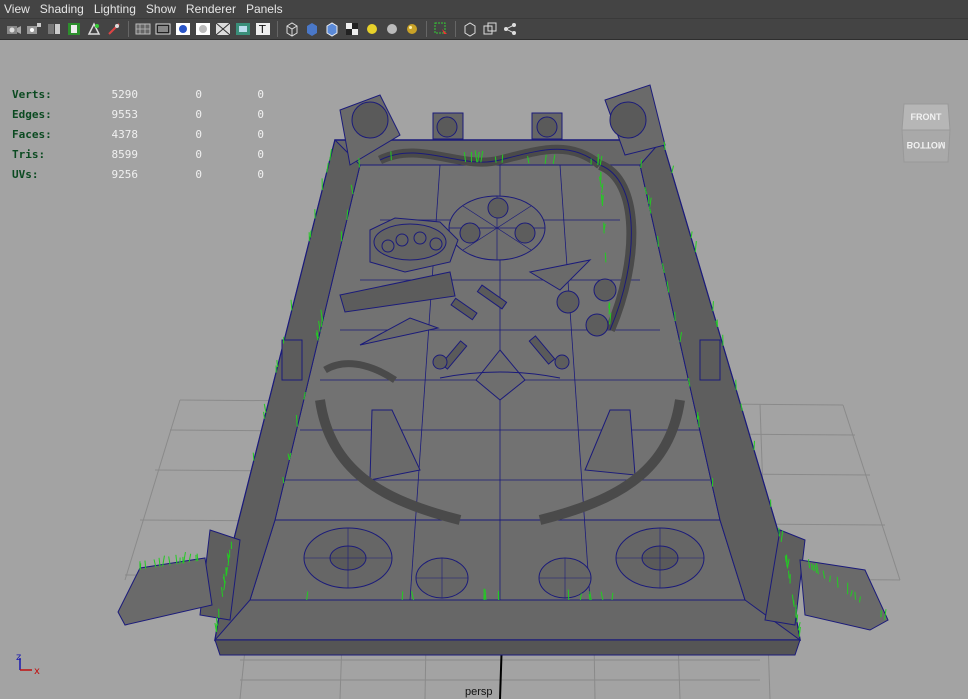 The width and height of the screenshot is (968, 699). What do you see at coordinates (37, 671) in the screenshot?
I see `axis-x-label: x` at bounding box center [37, 671].